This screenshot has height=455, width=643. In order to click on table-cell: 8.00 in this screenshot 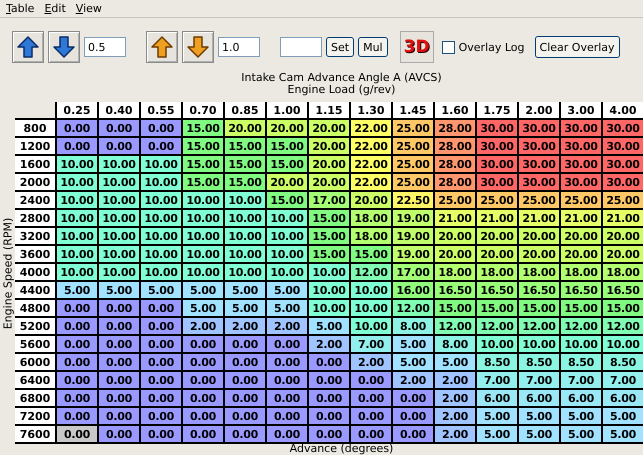, I will do `click(455, 344)`.